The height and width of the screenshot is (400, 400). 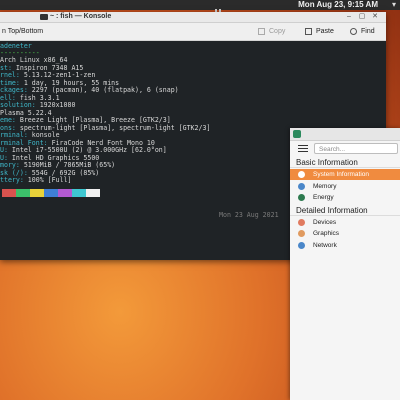 What do you see at coordinates (301, 174) in the screenshot?
I see `system-info-icon` at bounding box center [301, 174].